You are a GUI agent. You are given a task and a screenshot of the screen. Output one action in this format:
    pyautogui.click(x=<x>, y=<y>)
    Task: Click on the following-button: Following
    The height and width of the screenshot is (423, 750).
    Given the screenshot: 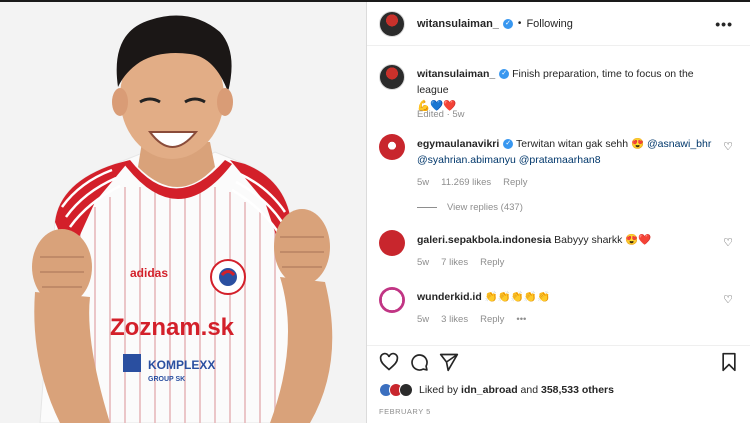 What is the action you would take?
    pyautogui.click(x=549, y=24)
    